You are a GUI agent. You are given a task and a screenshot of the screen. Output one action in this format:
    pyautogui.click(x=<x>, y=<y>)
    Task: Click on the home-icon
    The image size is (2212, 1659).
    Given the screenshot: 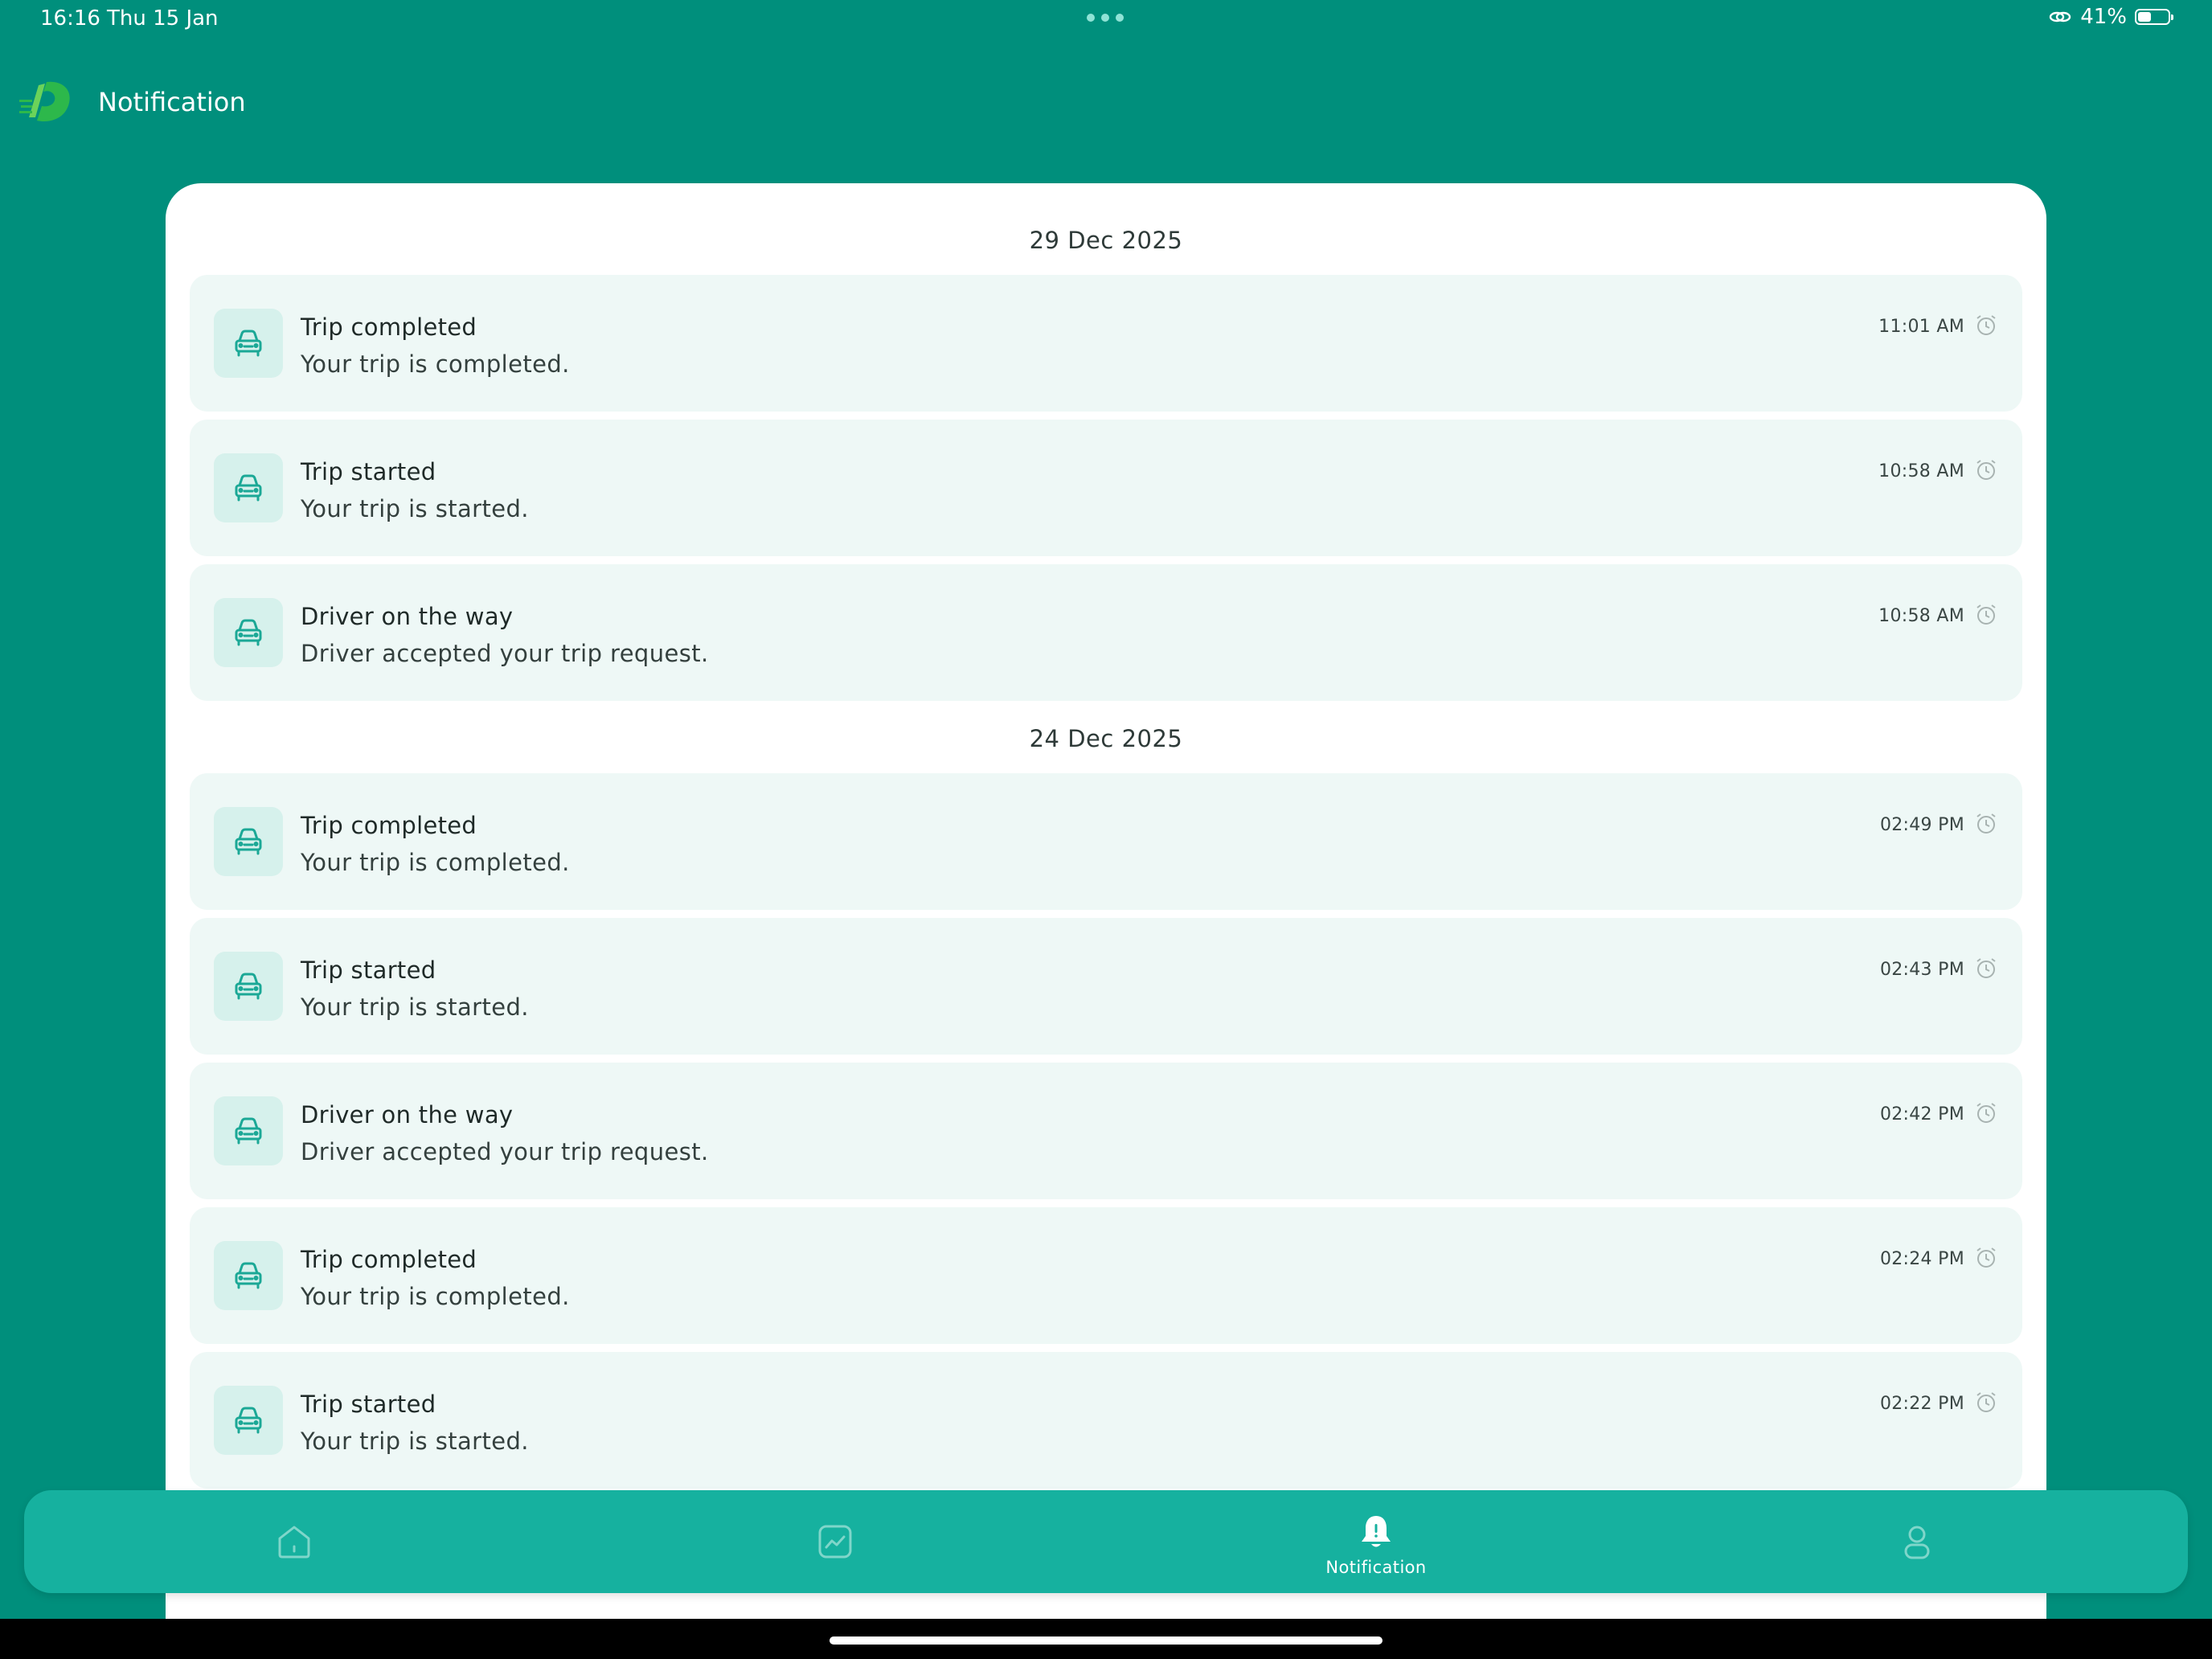 What is the action you would take?
    pyautogui.click(x=294, y=1542)
    